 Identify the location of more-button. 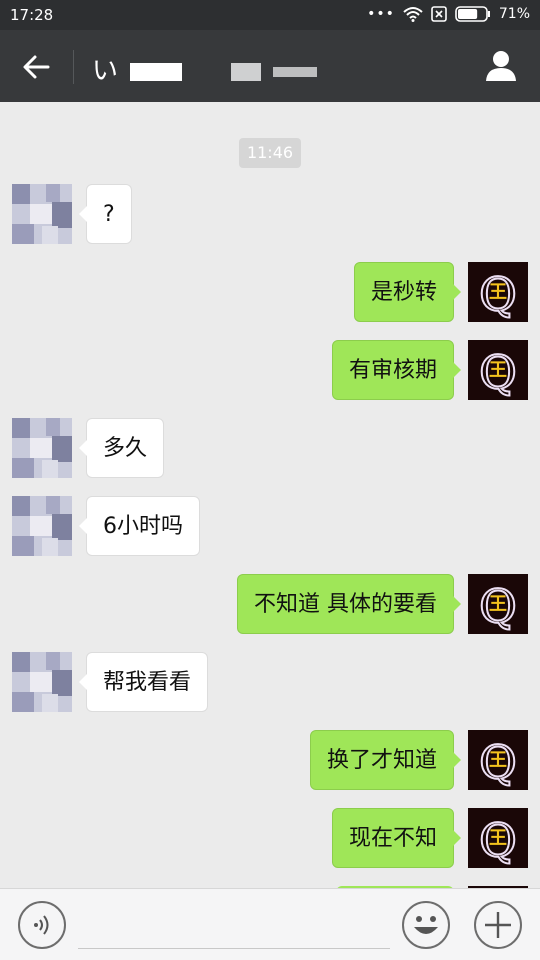
(498, 925).